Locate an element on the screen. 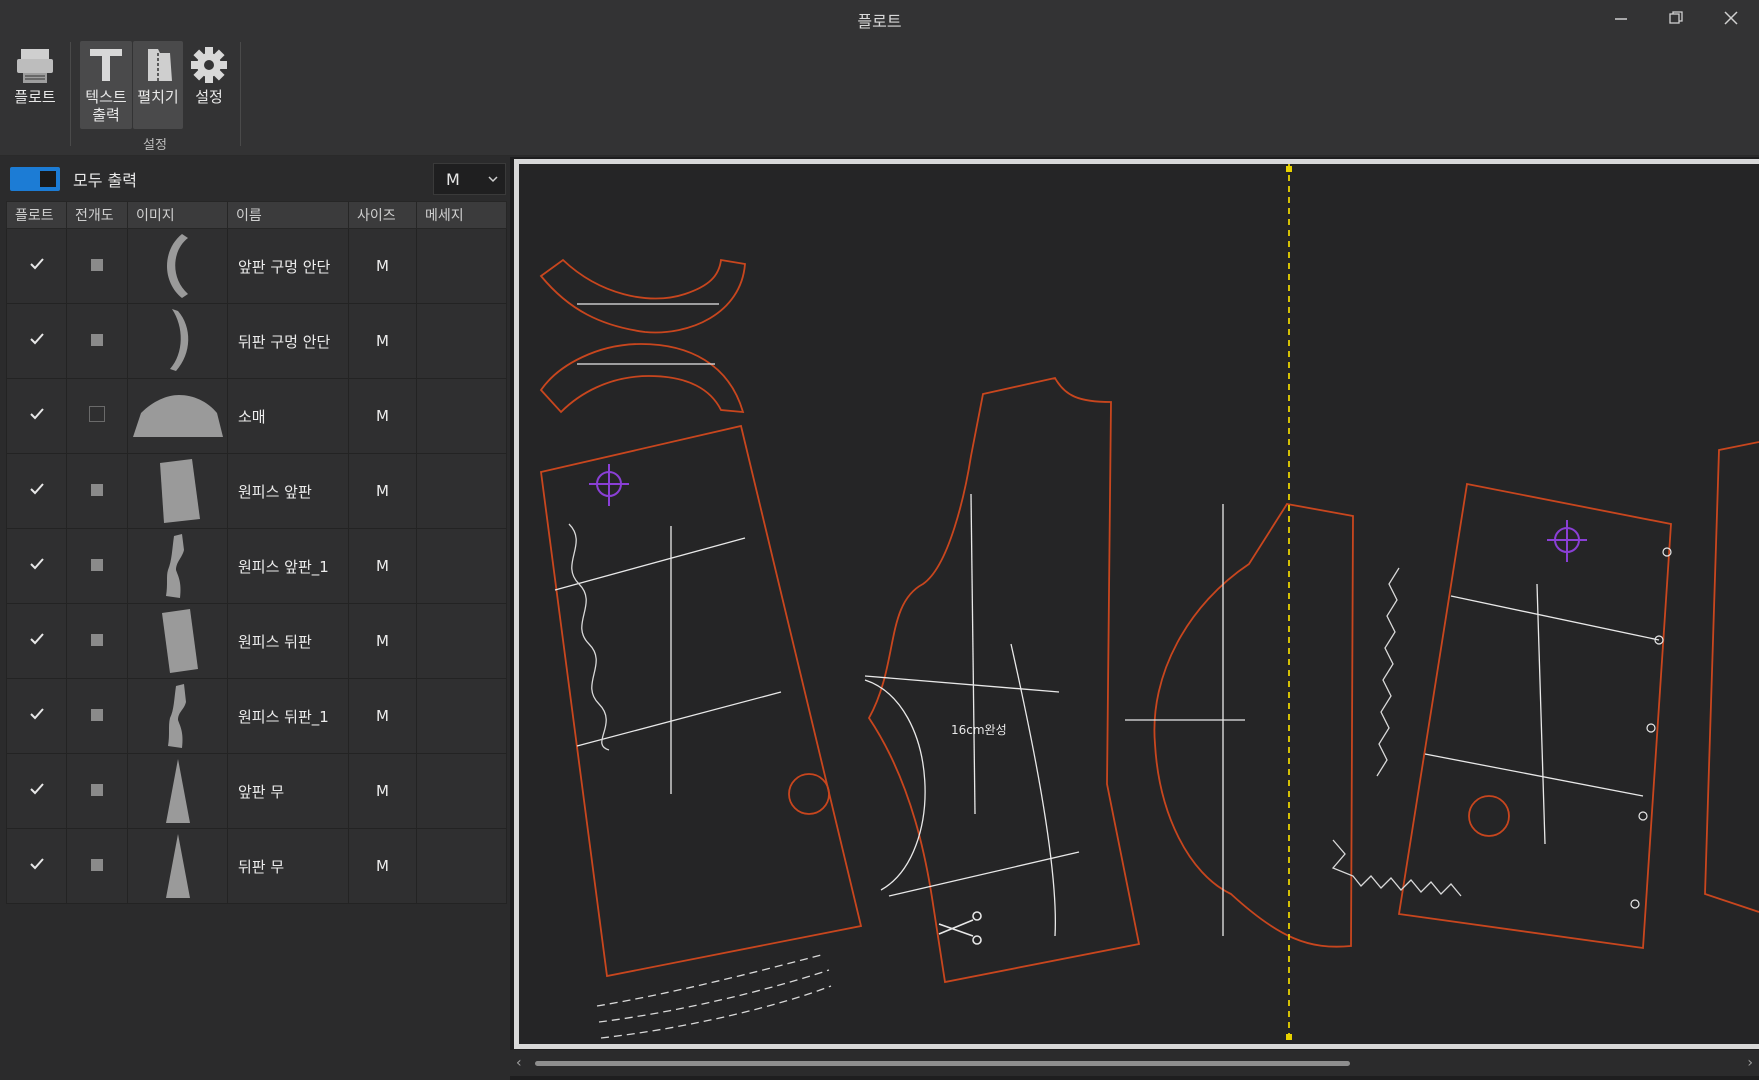 This screenshot has height=1080, width=1759. dress-back-1-thumb is located at coordinates (176, 716).